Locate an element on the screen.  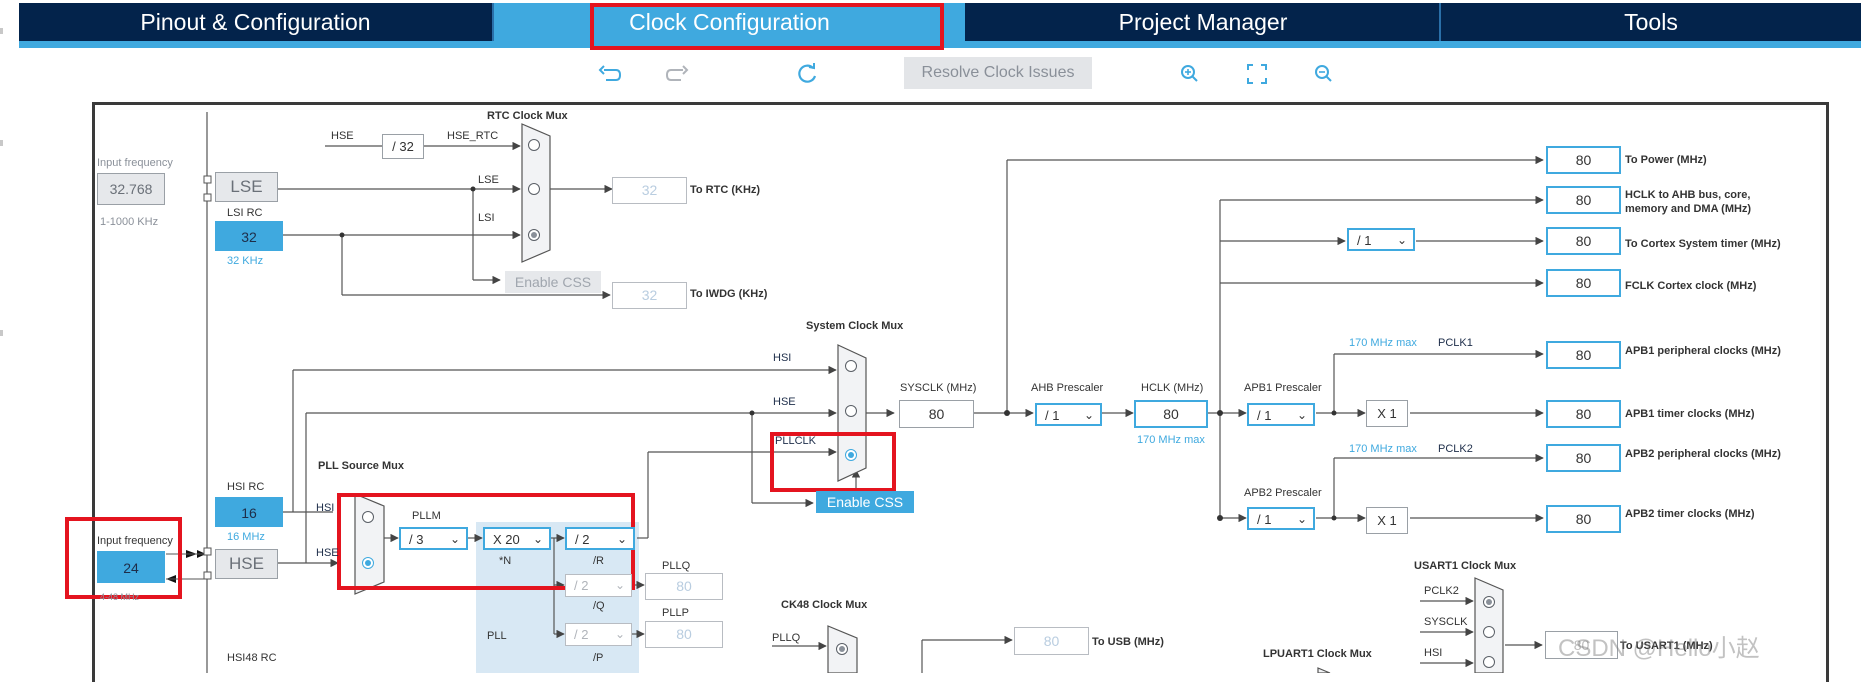
rtc-mux-radio-lse is located at coordinates (534, 189).